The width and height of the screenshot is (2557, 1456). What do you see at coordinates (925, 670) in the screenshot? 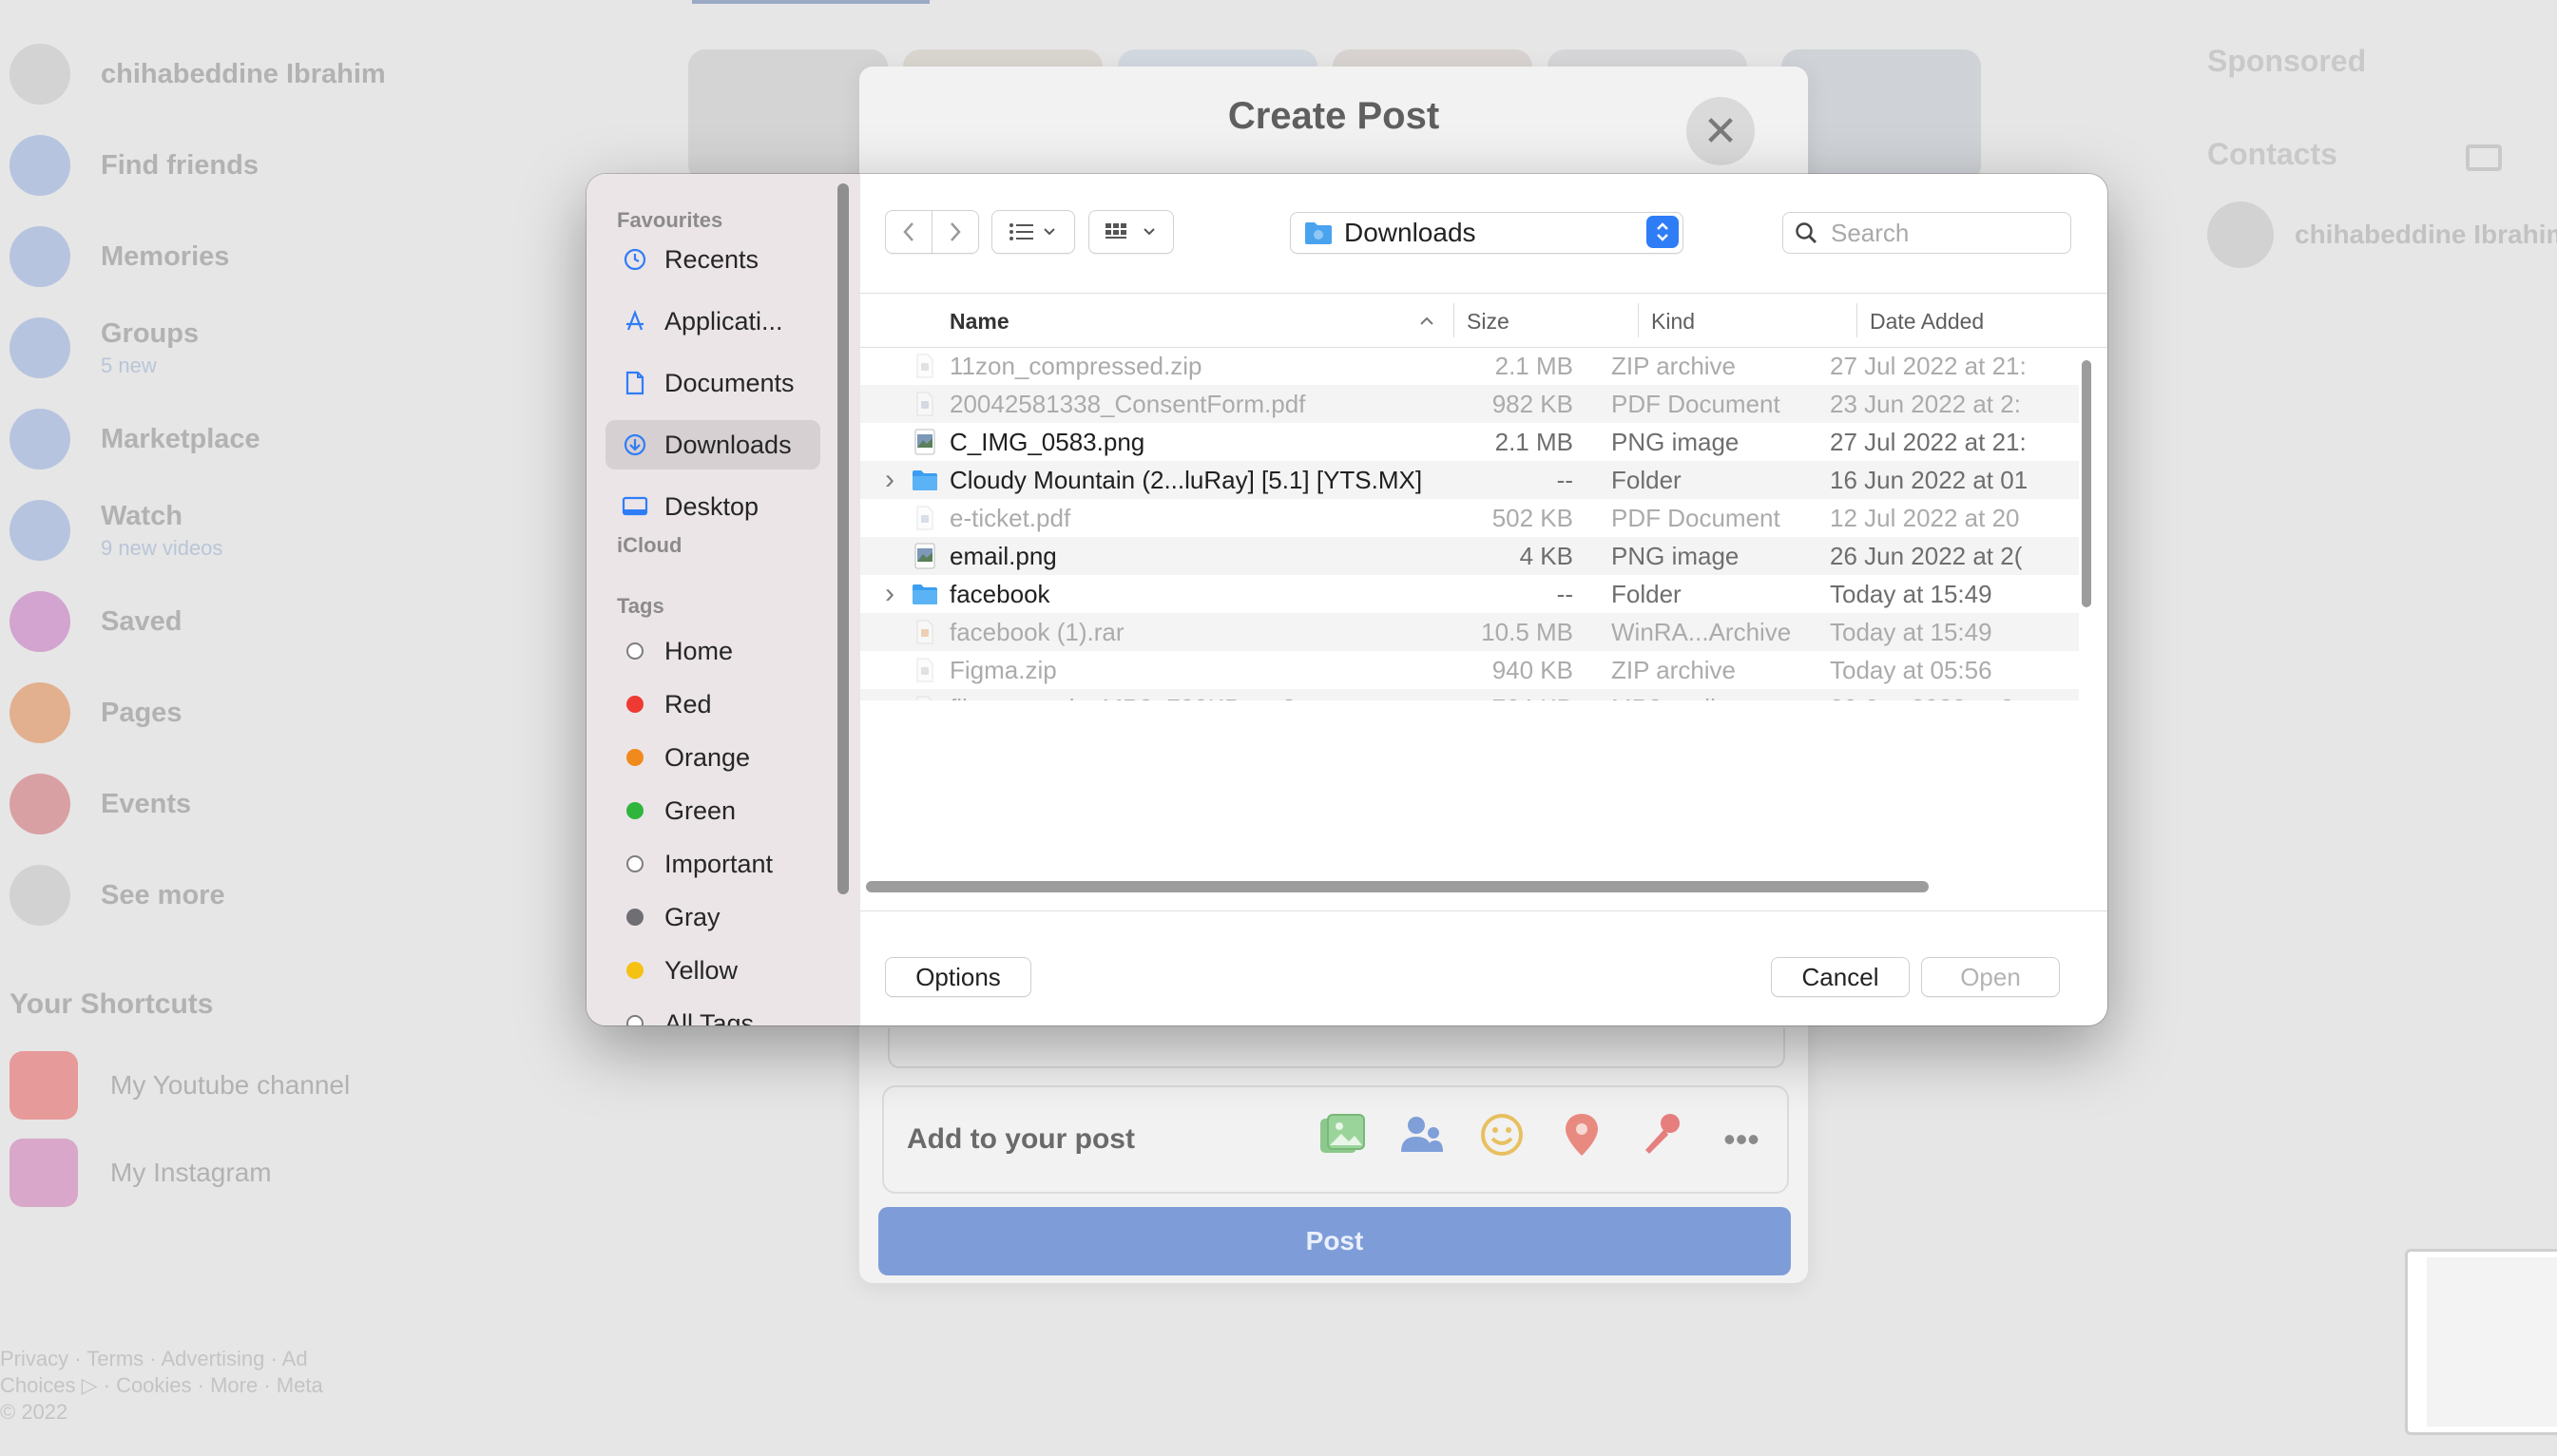
I see `zip-icon` at bounding box center [925, 670].